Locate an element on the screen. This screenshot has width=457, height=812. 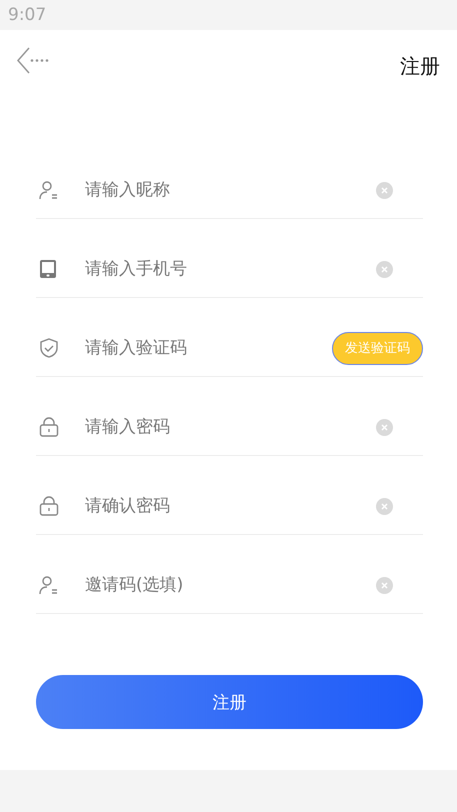
input-field: 请输入验证码 is located at coordinates (207, 348).